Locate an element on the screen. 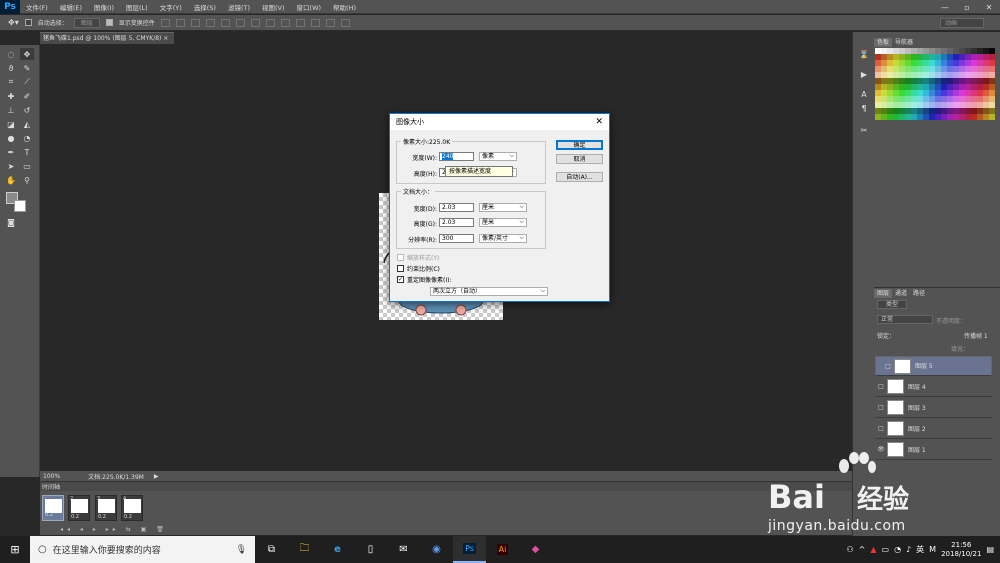 Image resolution: width=1000 pixels, height=563 pixels. layer-row: □ 图层 2 is located at coordinates (933, 429).